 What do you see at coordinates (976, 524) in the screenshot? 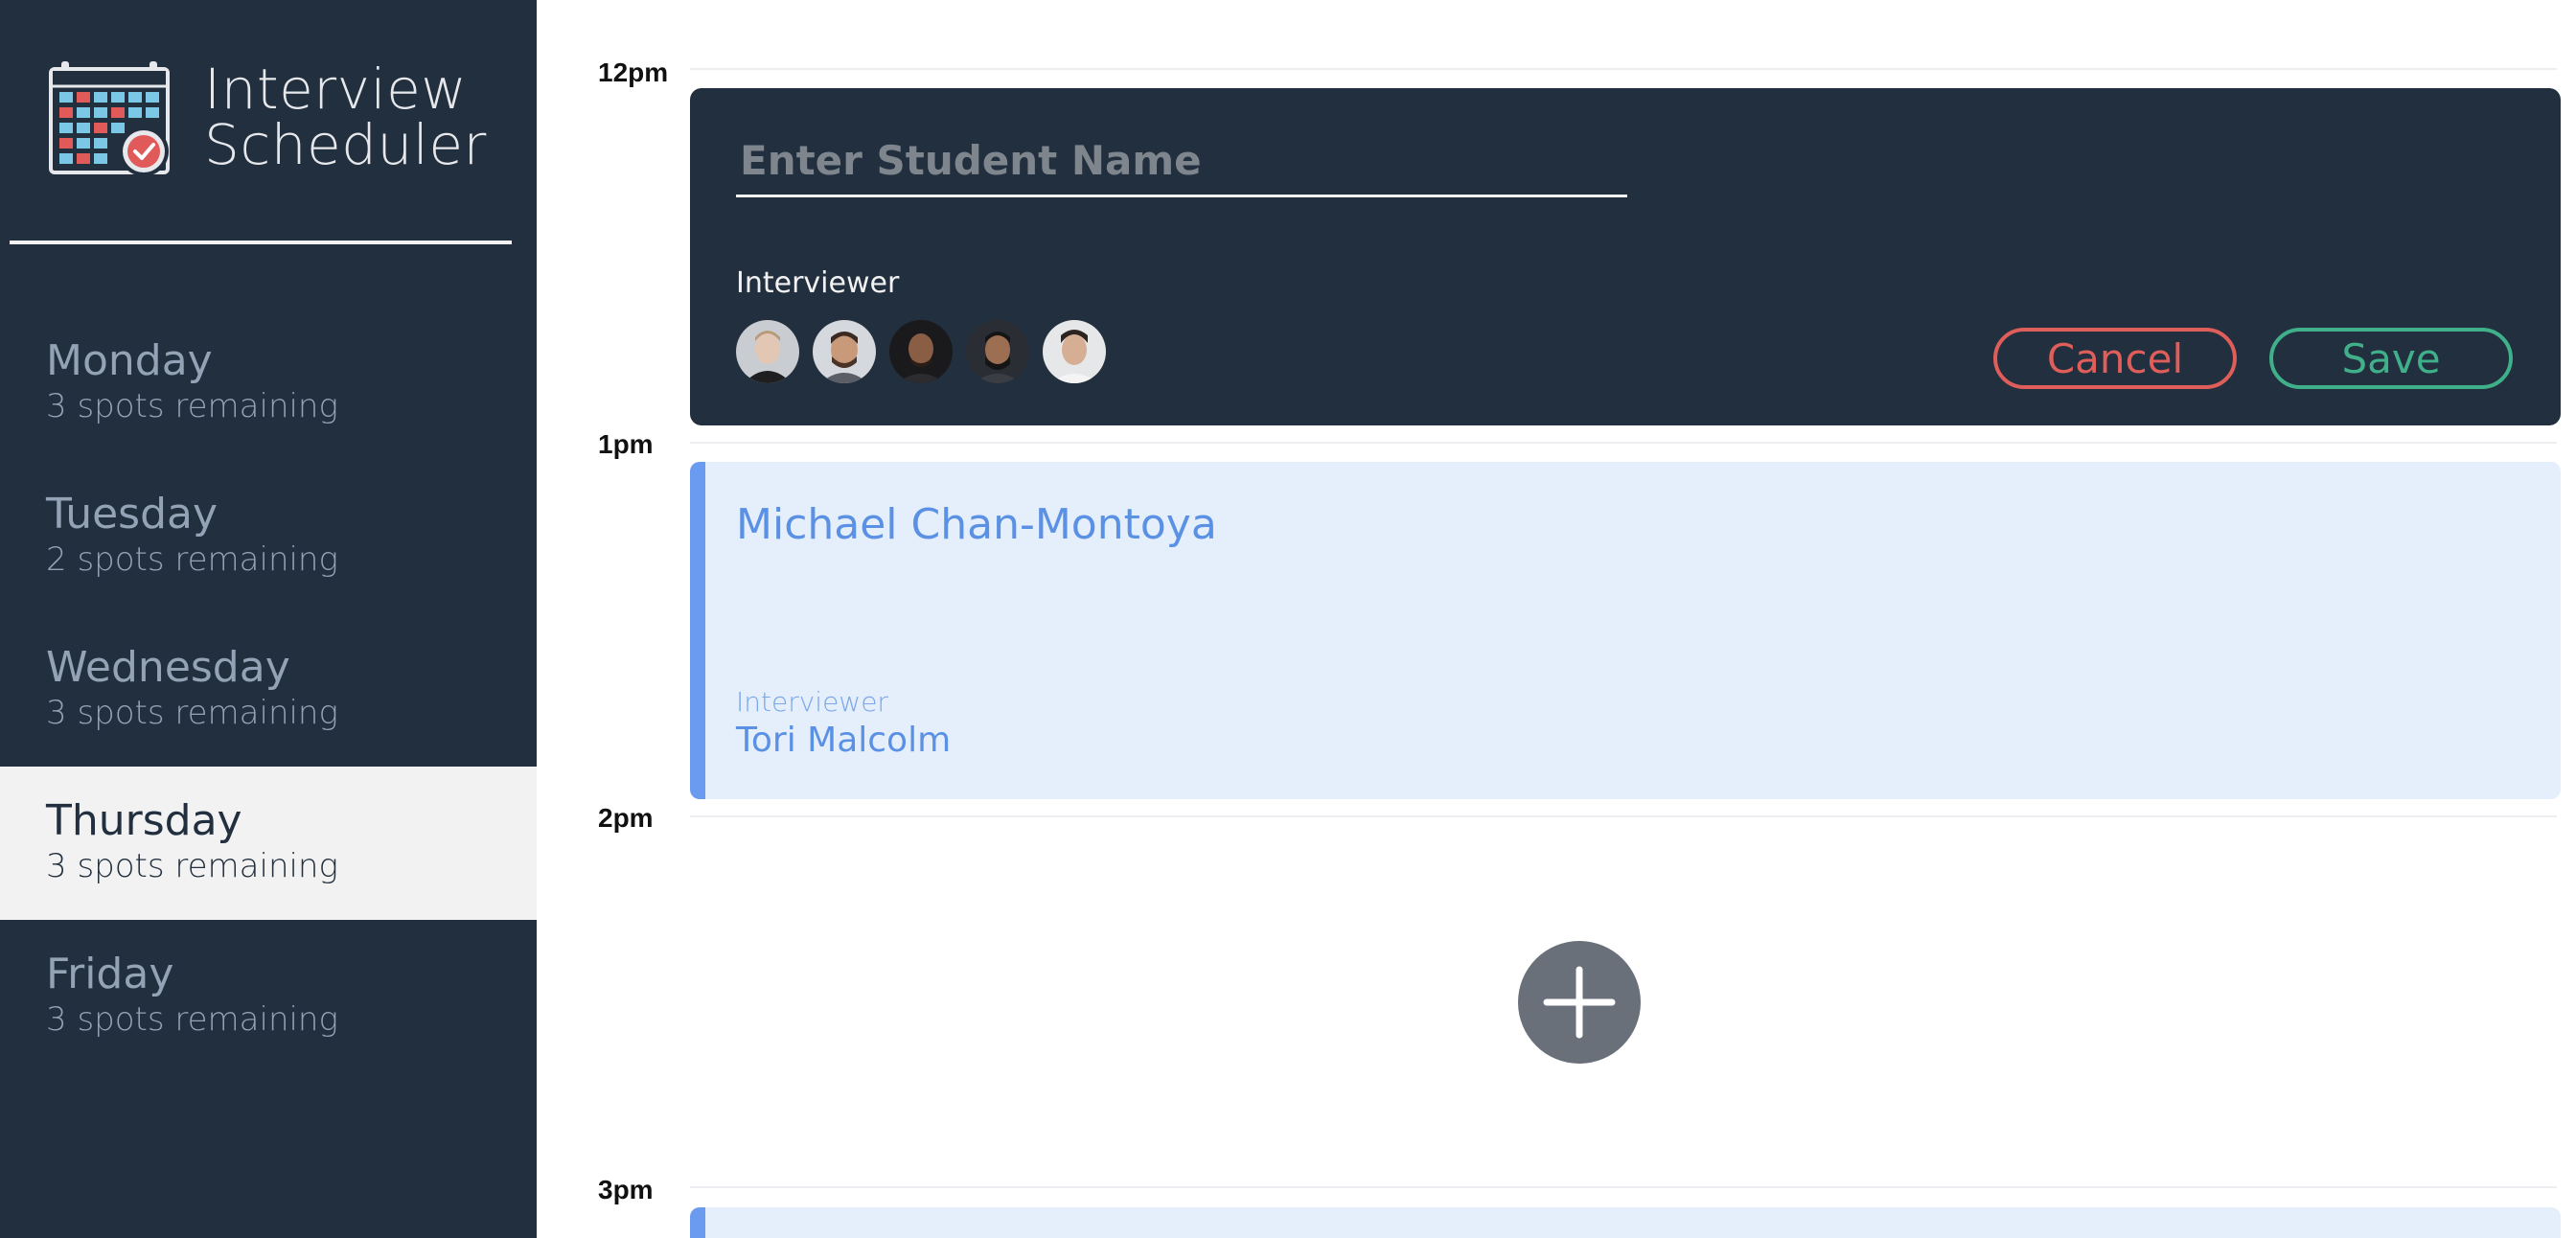
I see `appointment-student-name: Michael Chan-Montoya` at bounding box center [976, 524].